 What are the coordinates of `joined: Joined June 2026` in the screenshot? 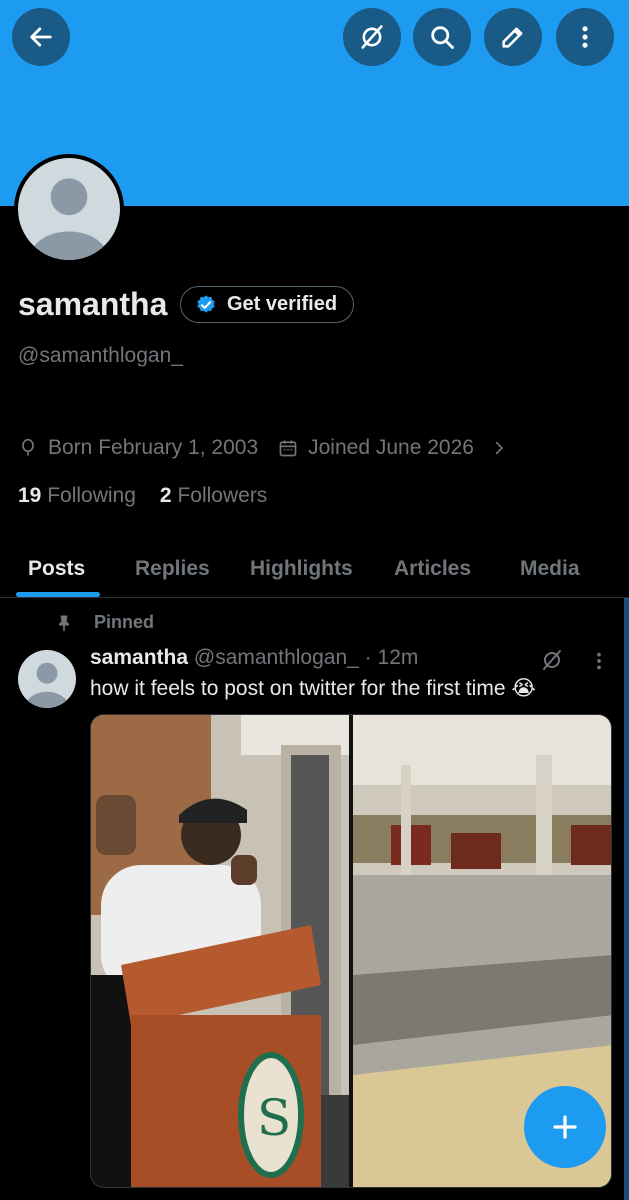 It's located at (393, 448).